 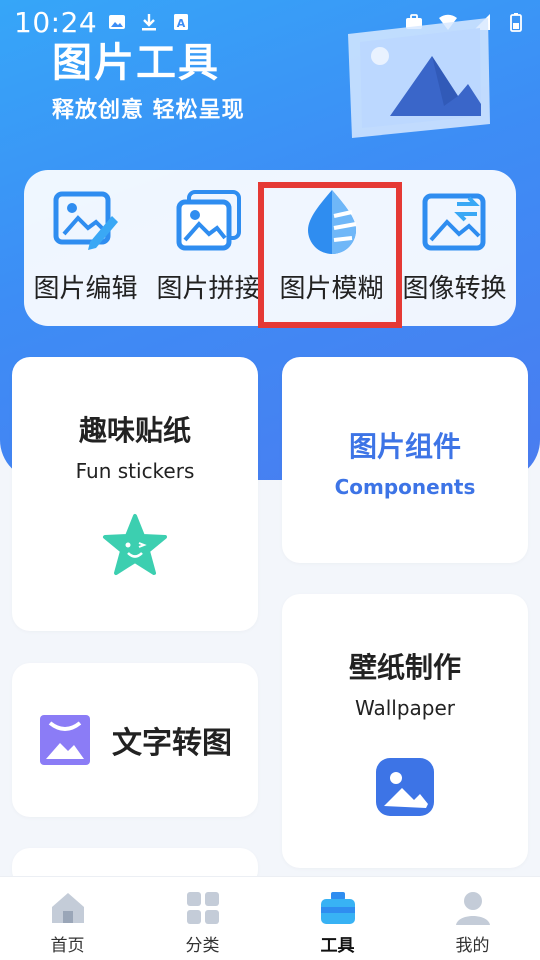 I want to click on card-wallpaper: 壁纸制作 Wallpaper, so click(x=405, y=731).